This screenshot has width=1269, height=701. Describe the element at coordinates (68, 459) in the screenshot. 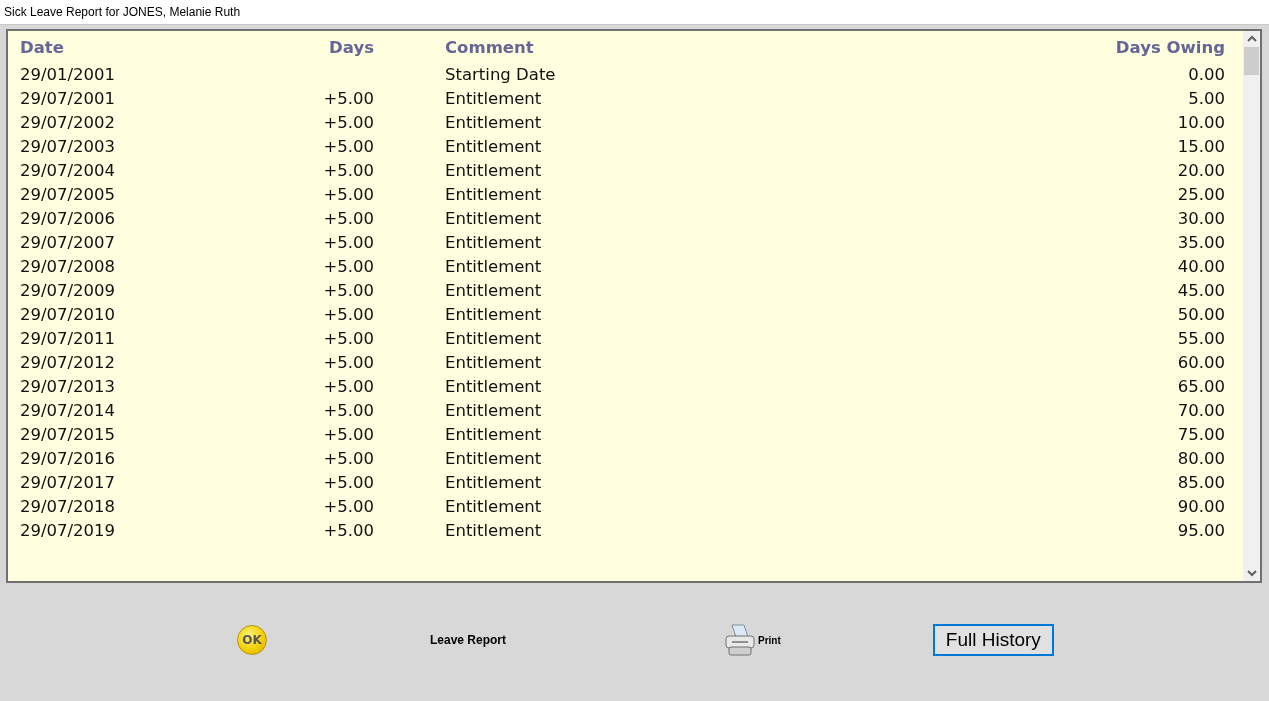

I see `table-cell-text: 29/07/2016` at that location.